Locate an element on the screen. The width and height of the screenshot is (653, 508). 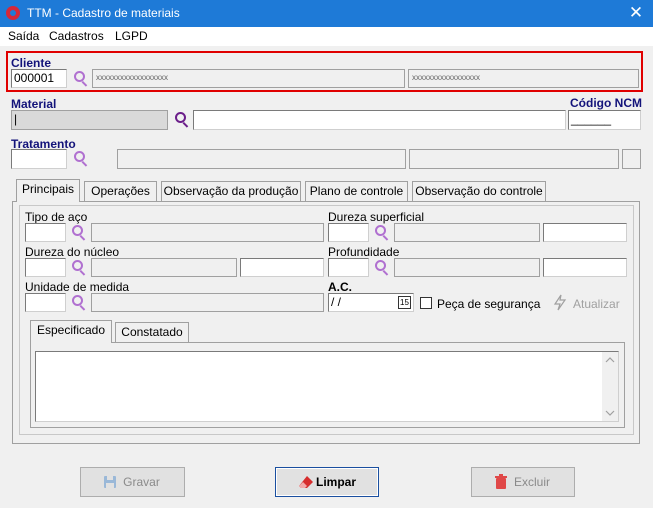
dureza-superficial-search-icon is located at coordinates (382, 233).